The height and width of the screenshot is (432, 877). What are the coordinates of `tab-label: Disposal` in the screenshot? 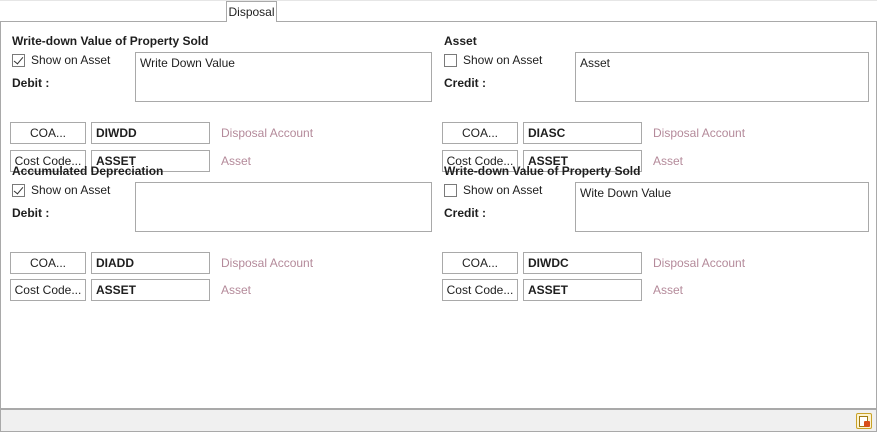 It's located at (251, 12).